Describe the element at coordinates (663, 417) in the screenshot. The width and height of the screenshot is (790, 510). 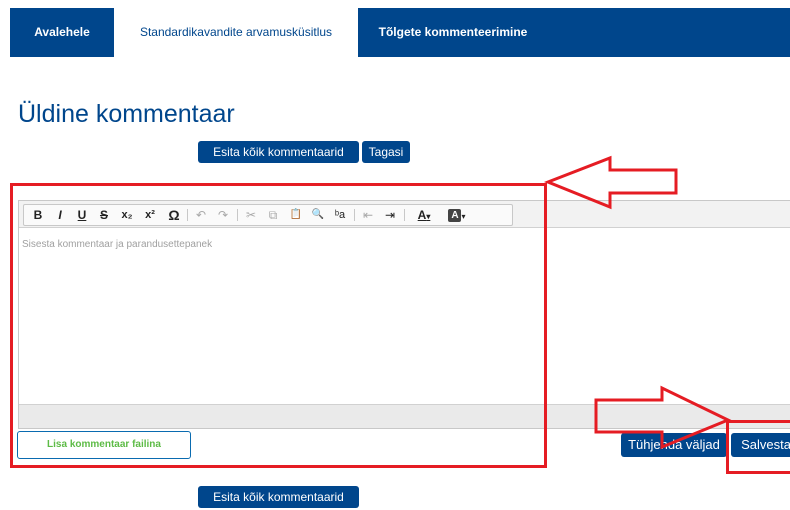
I see `annotation-arrow-save` at that location.